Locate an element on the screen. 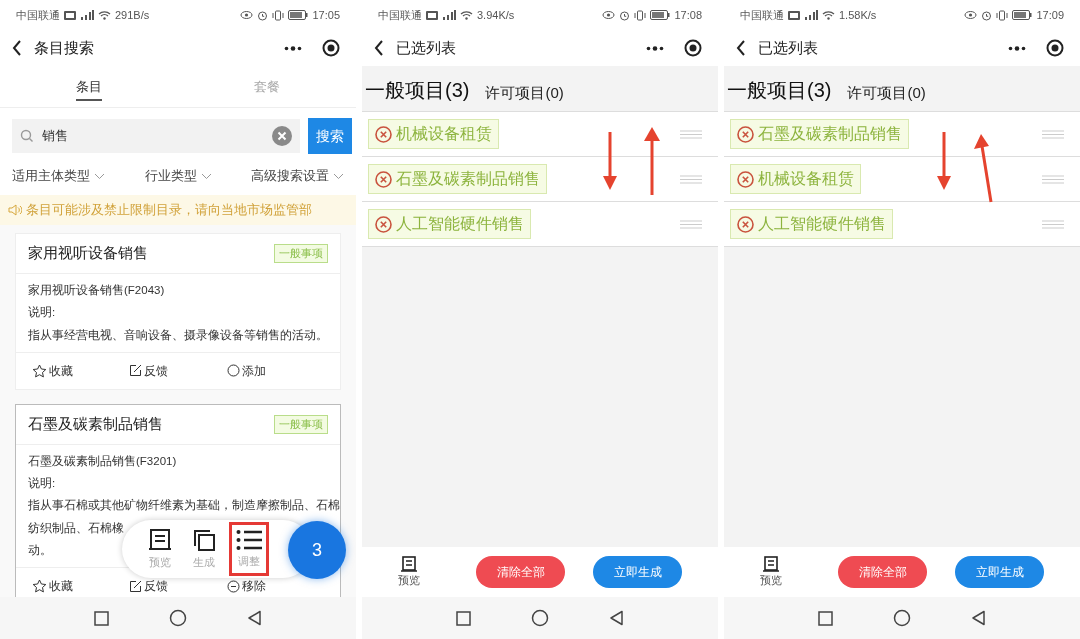 This screenshot has height=639, width=1080. edit-icon is located at coordinates (136, 586).